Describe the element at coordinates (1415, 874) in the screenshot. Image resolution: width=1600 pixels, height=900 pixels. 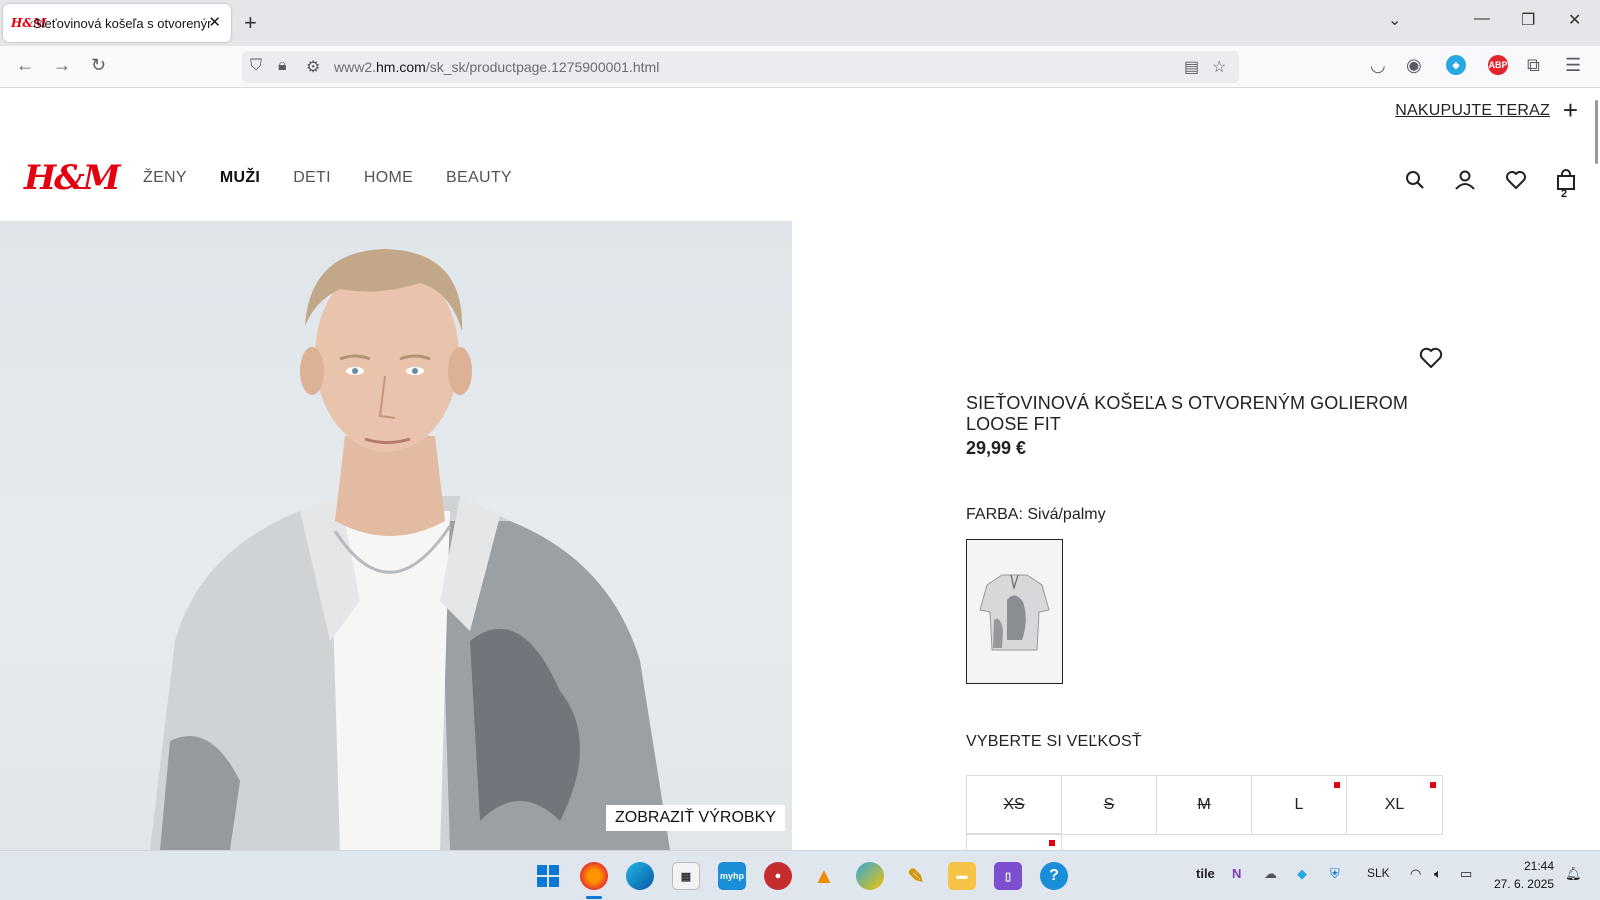
I see `wifi-icon: ◠` at that location.